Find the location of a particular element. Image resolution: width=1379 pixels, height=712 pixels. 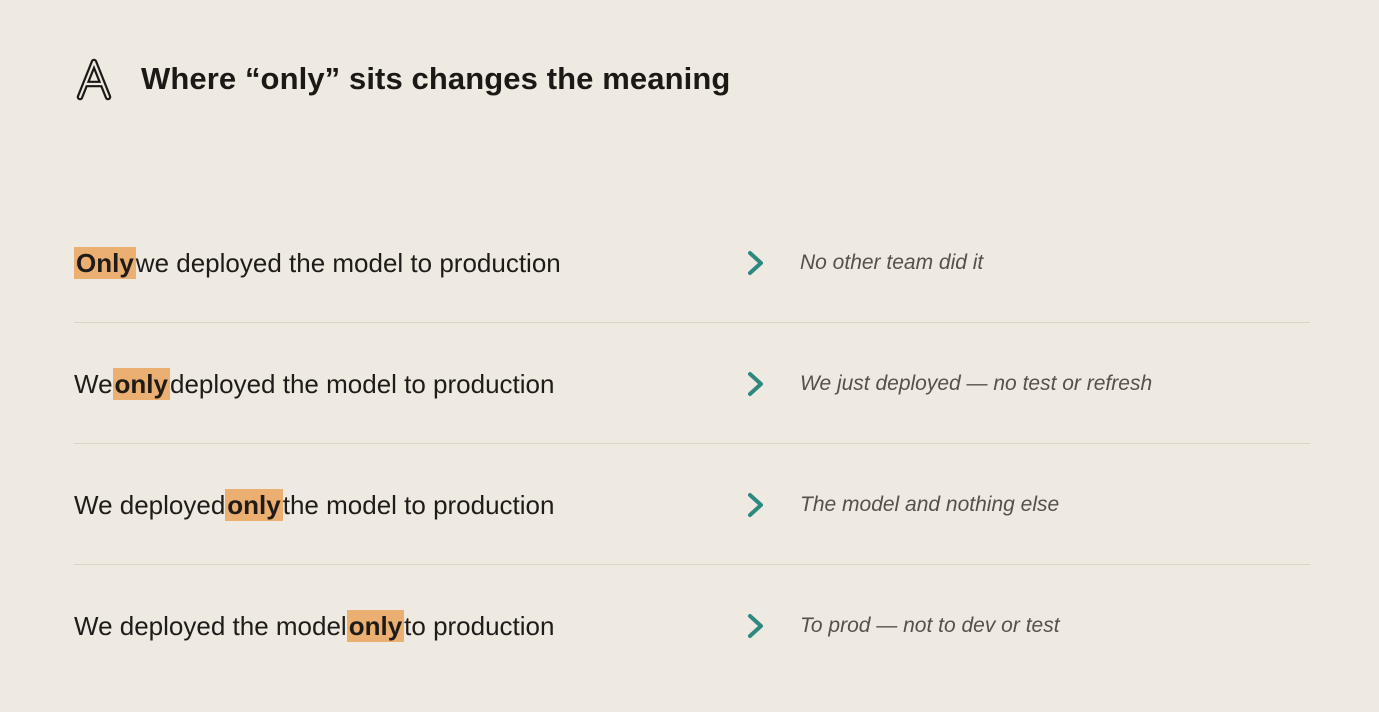

example-sentence: We deployedonlythe model to production is located at coordinates (314, 505).